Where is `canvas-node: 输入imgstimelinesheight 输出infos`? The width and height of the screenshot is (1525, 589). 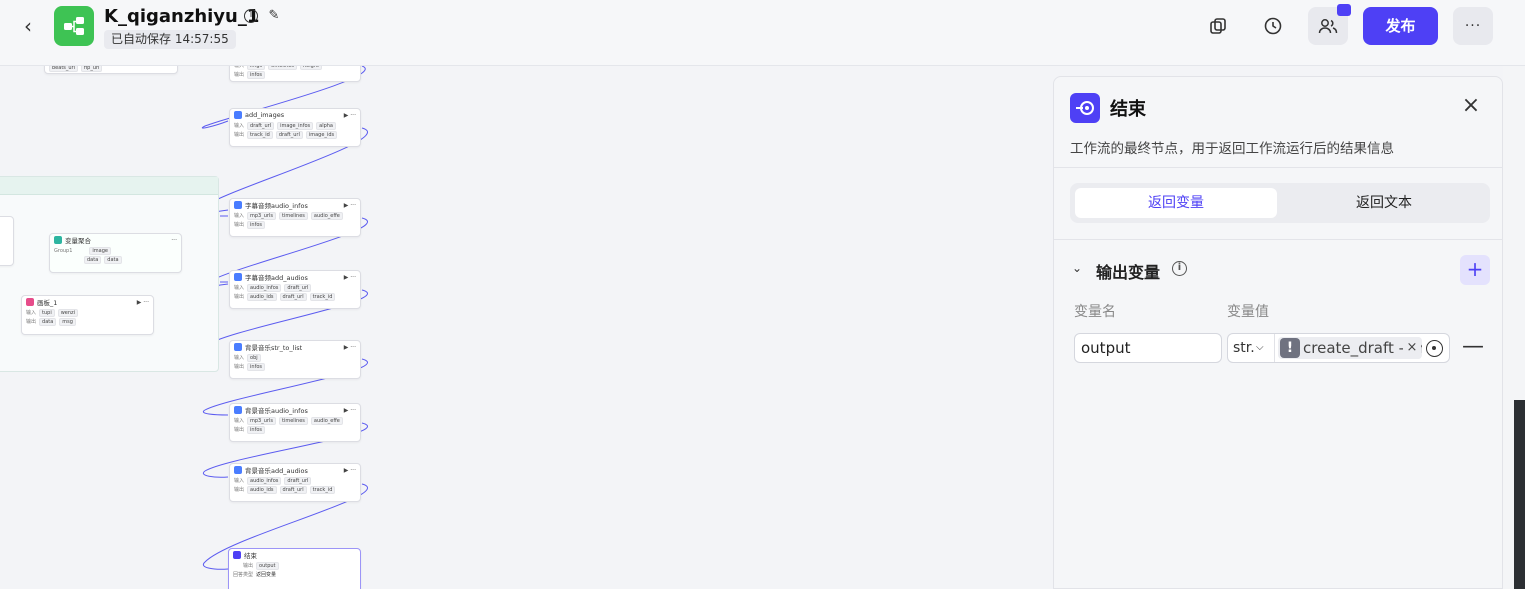 canvas-node: 输入imgstimelinesheight 输出infos is located at coordinates (295, 74).